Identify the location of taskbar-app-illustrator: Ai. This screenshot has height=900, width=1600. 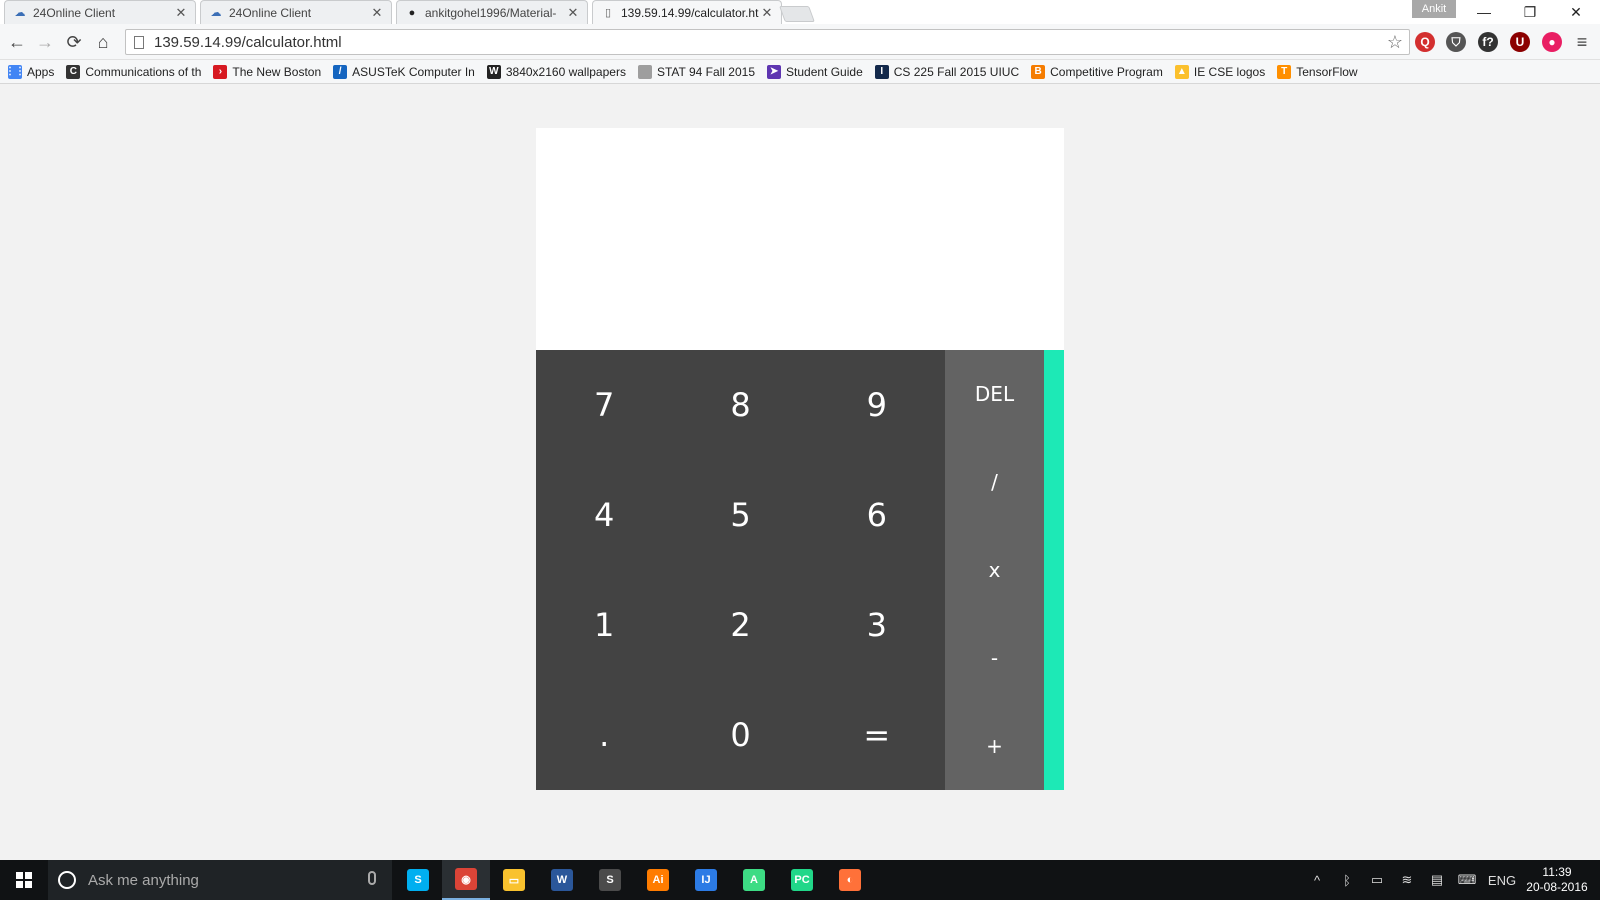
(658, 880).